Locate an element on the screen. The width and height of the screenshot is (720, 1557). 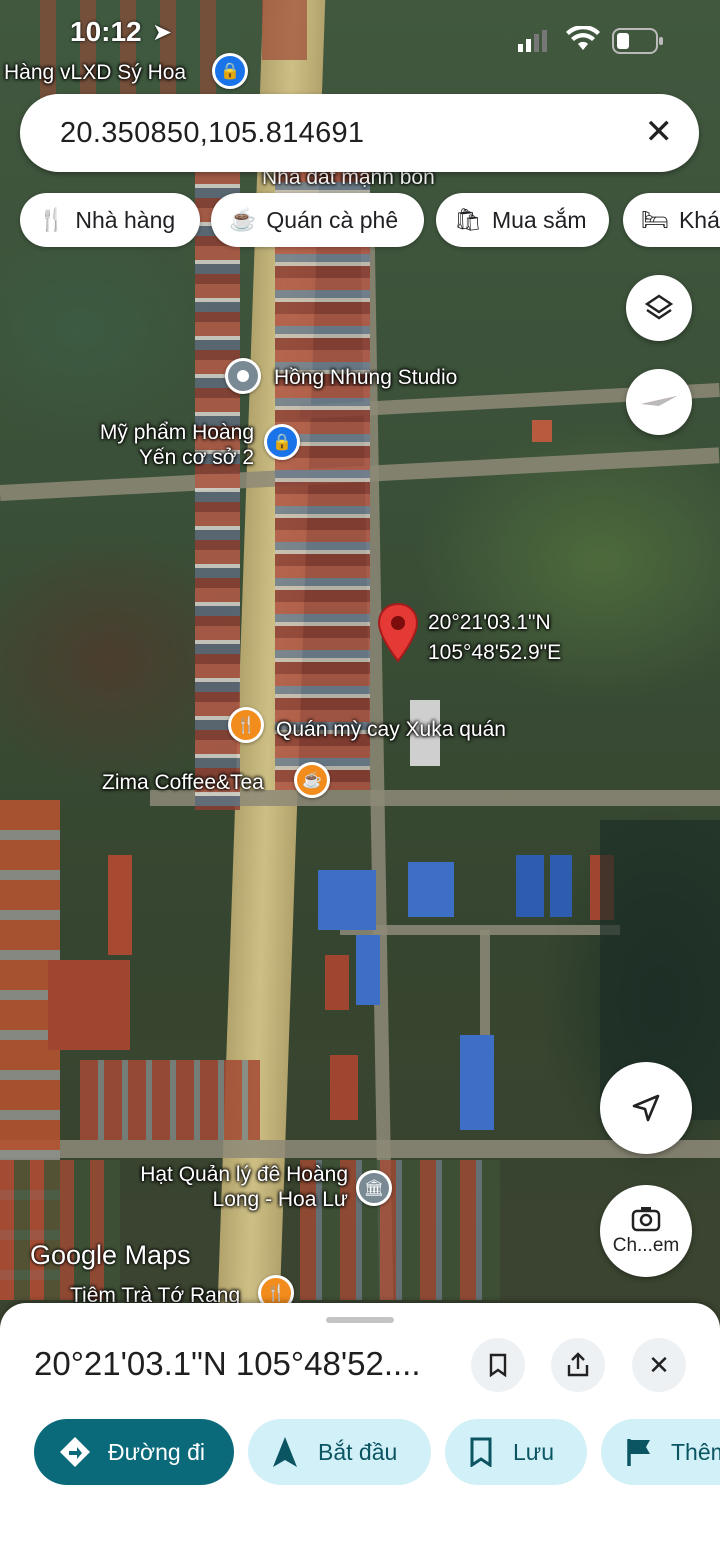
chip-coffee: ☕ Quán cà phê is located at coordinates (317, 220).